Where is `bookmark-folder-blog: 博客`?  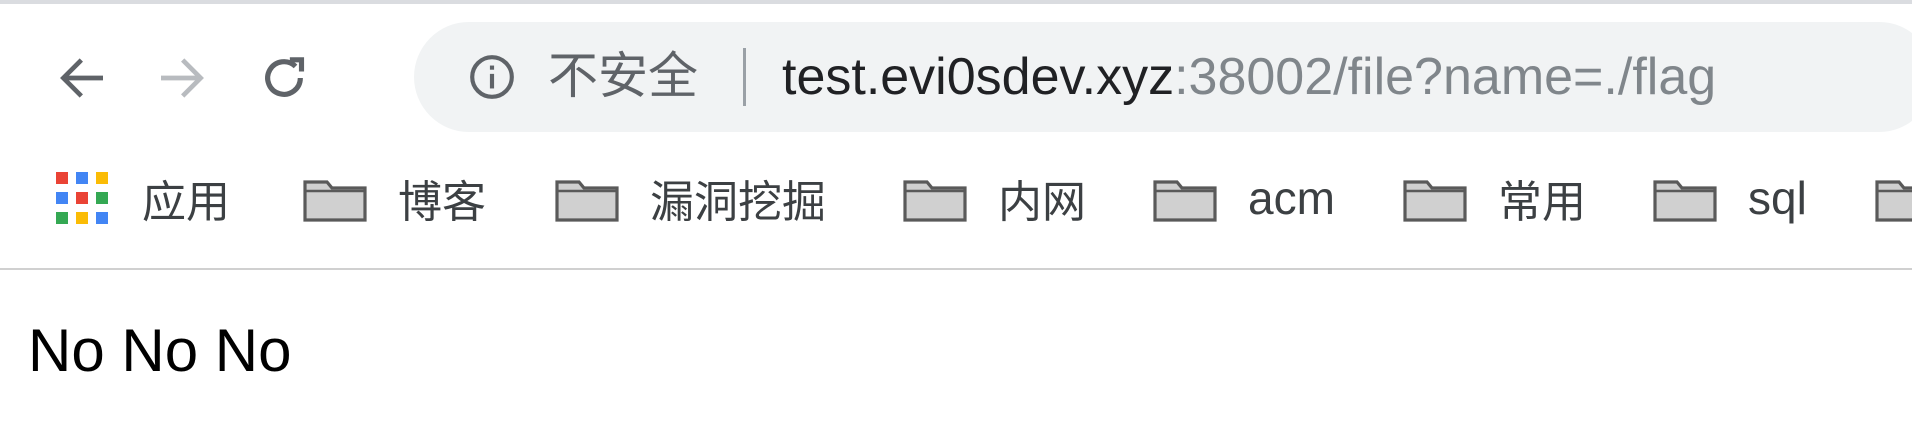
bookmark-folder-blog: 博客 is located at coordinates (394, 198).